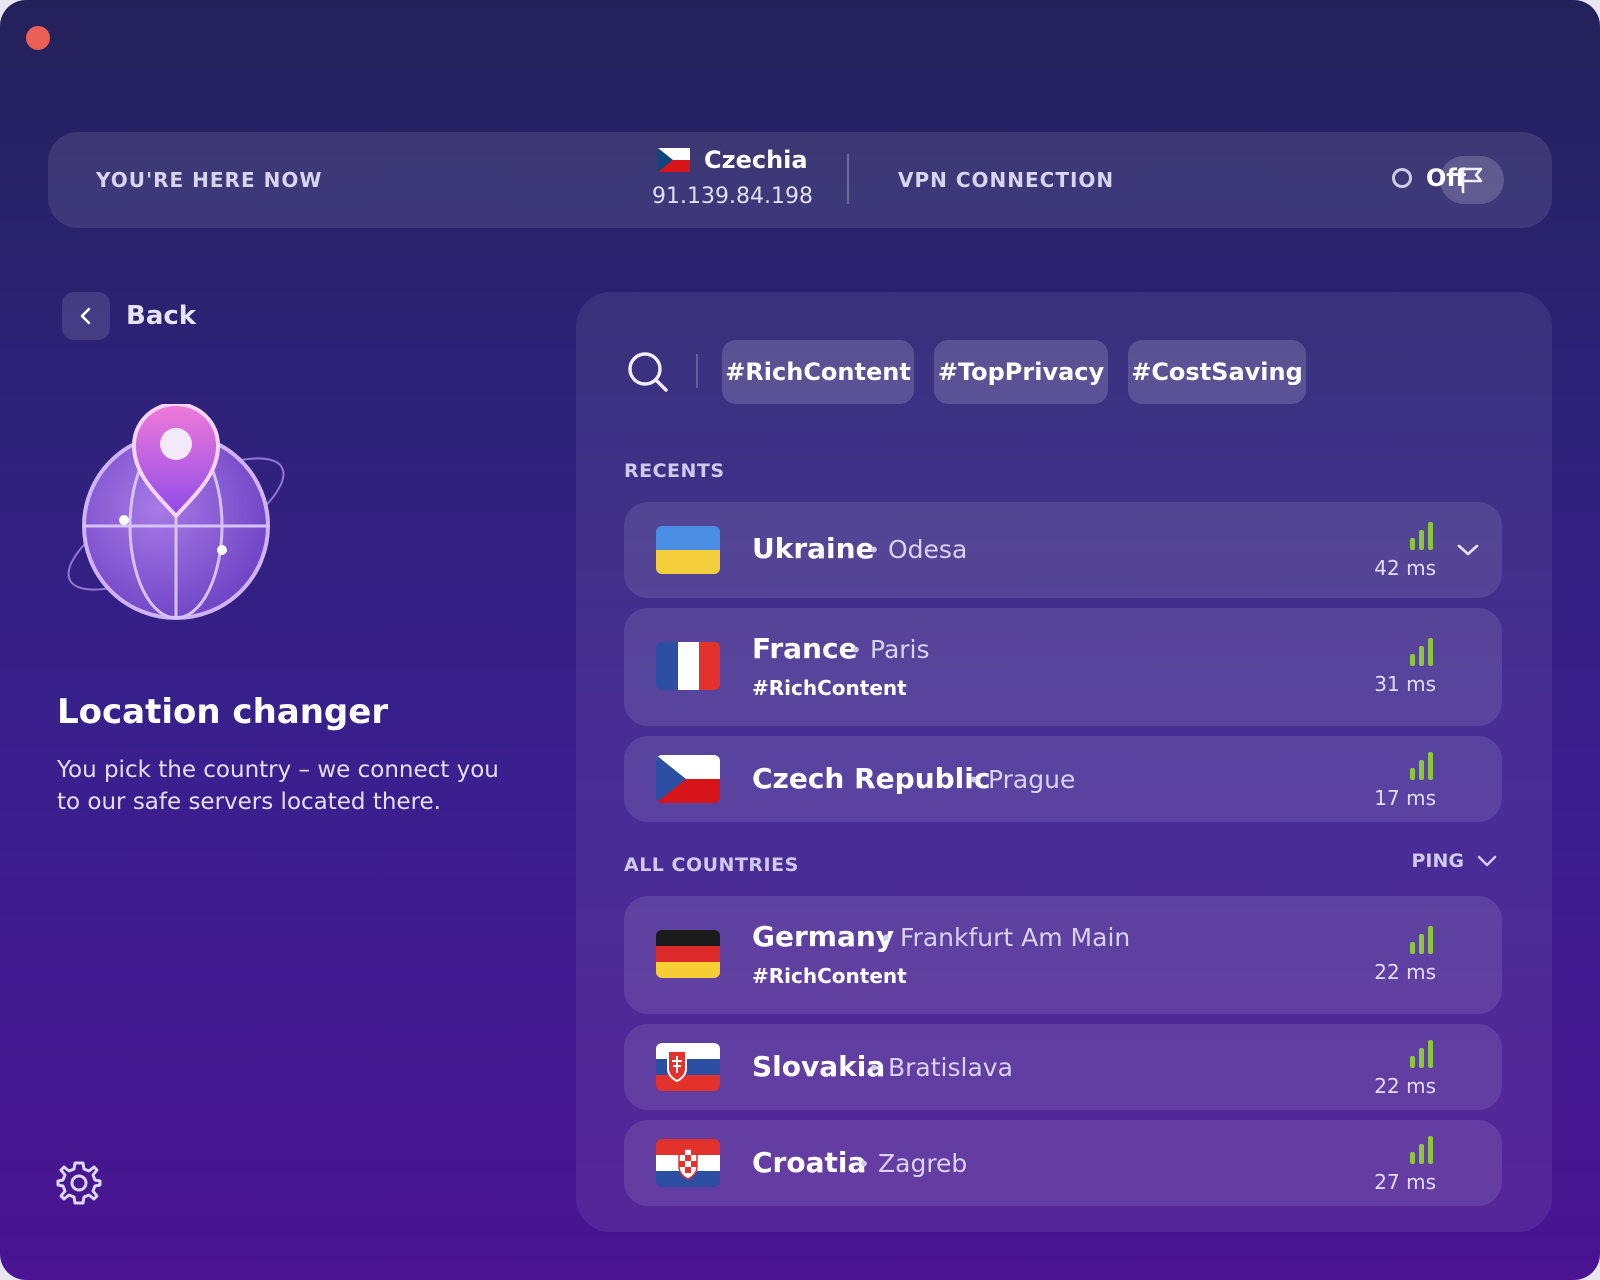 This screenshot has width=1600, height=1280. Describe the element at coordinates (688, 1163) in the screenshot. I see `croatia-flag-icon` at that location.